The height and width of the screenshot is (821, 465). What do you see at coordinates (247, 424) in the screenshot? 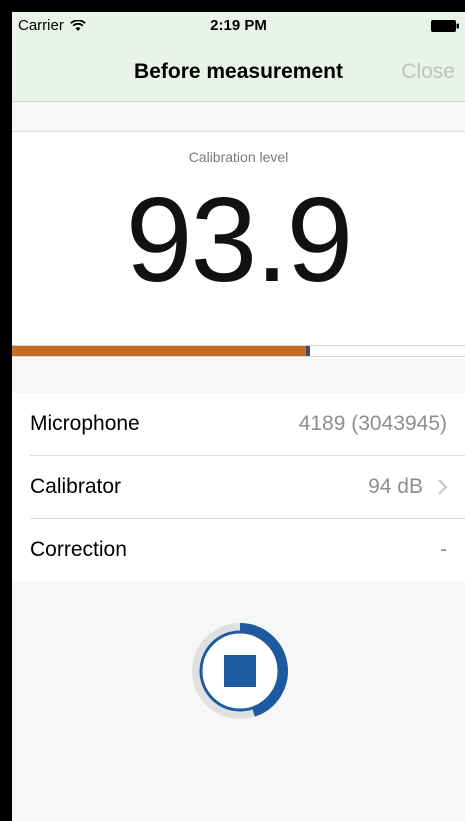
I see `microphone-row: Microphone 4189 (3043945)` at bounding box center [247, 424].